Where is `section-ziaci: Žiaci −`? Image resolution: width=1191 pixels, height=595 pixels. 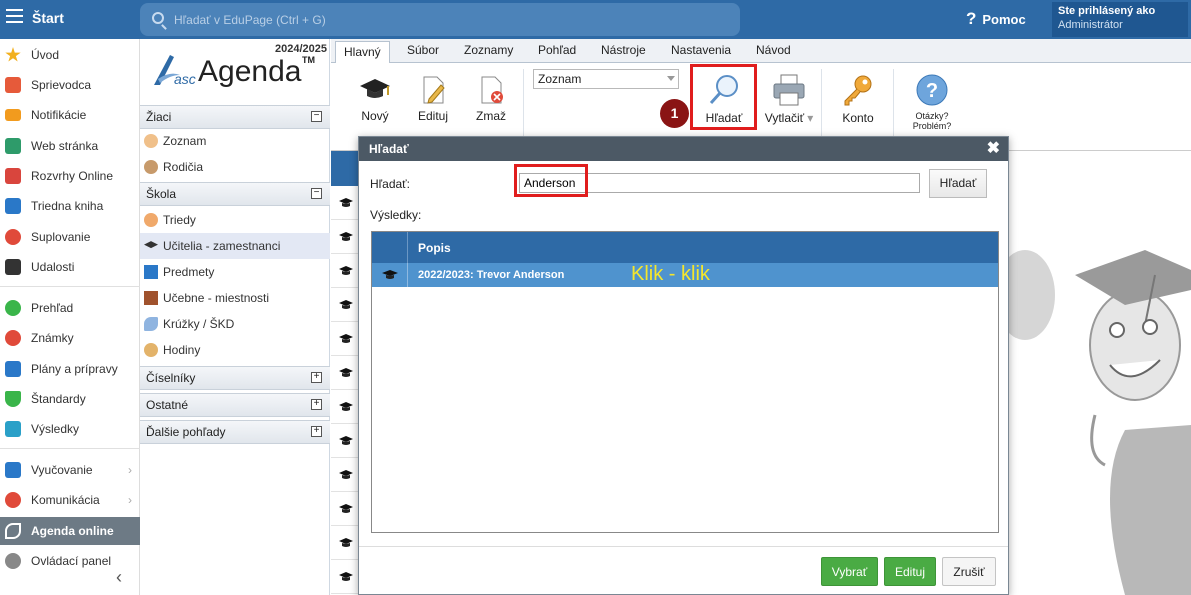
section-ziaci: Žiaci − is located at coordinates (235, 117).